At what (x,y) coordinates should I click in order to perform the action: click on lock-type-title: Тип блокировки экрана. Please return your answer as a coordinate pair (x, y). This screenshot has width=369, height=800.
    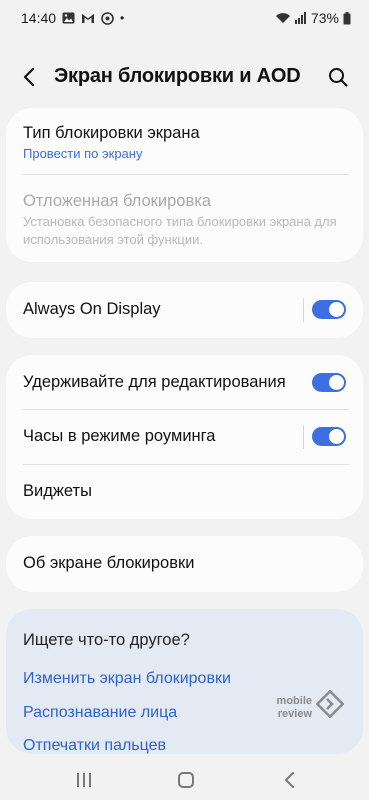
    Looking at the image, I should click on (111, 133).